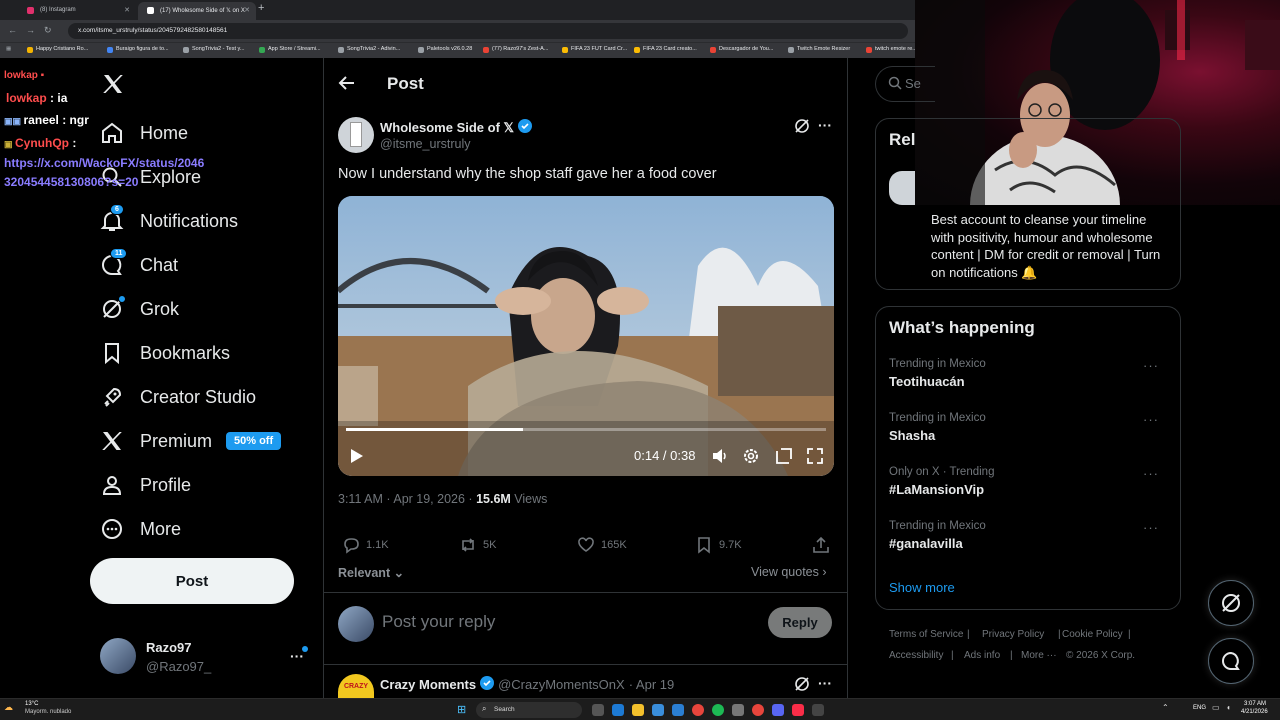 The width and height of the screenshot is (1280, 720). I want to click on author-name-row: Wholesome Side of 𝕏, so click(456, 127).